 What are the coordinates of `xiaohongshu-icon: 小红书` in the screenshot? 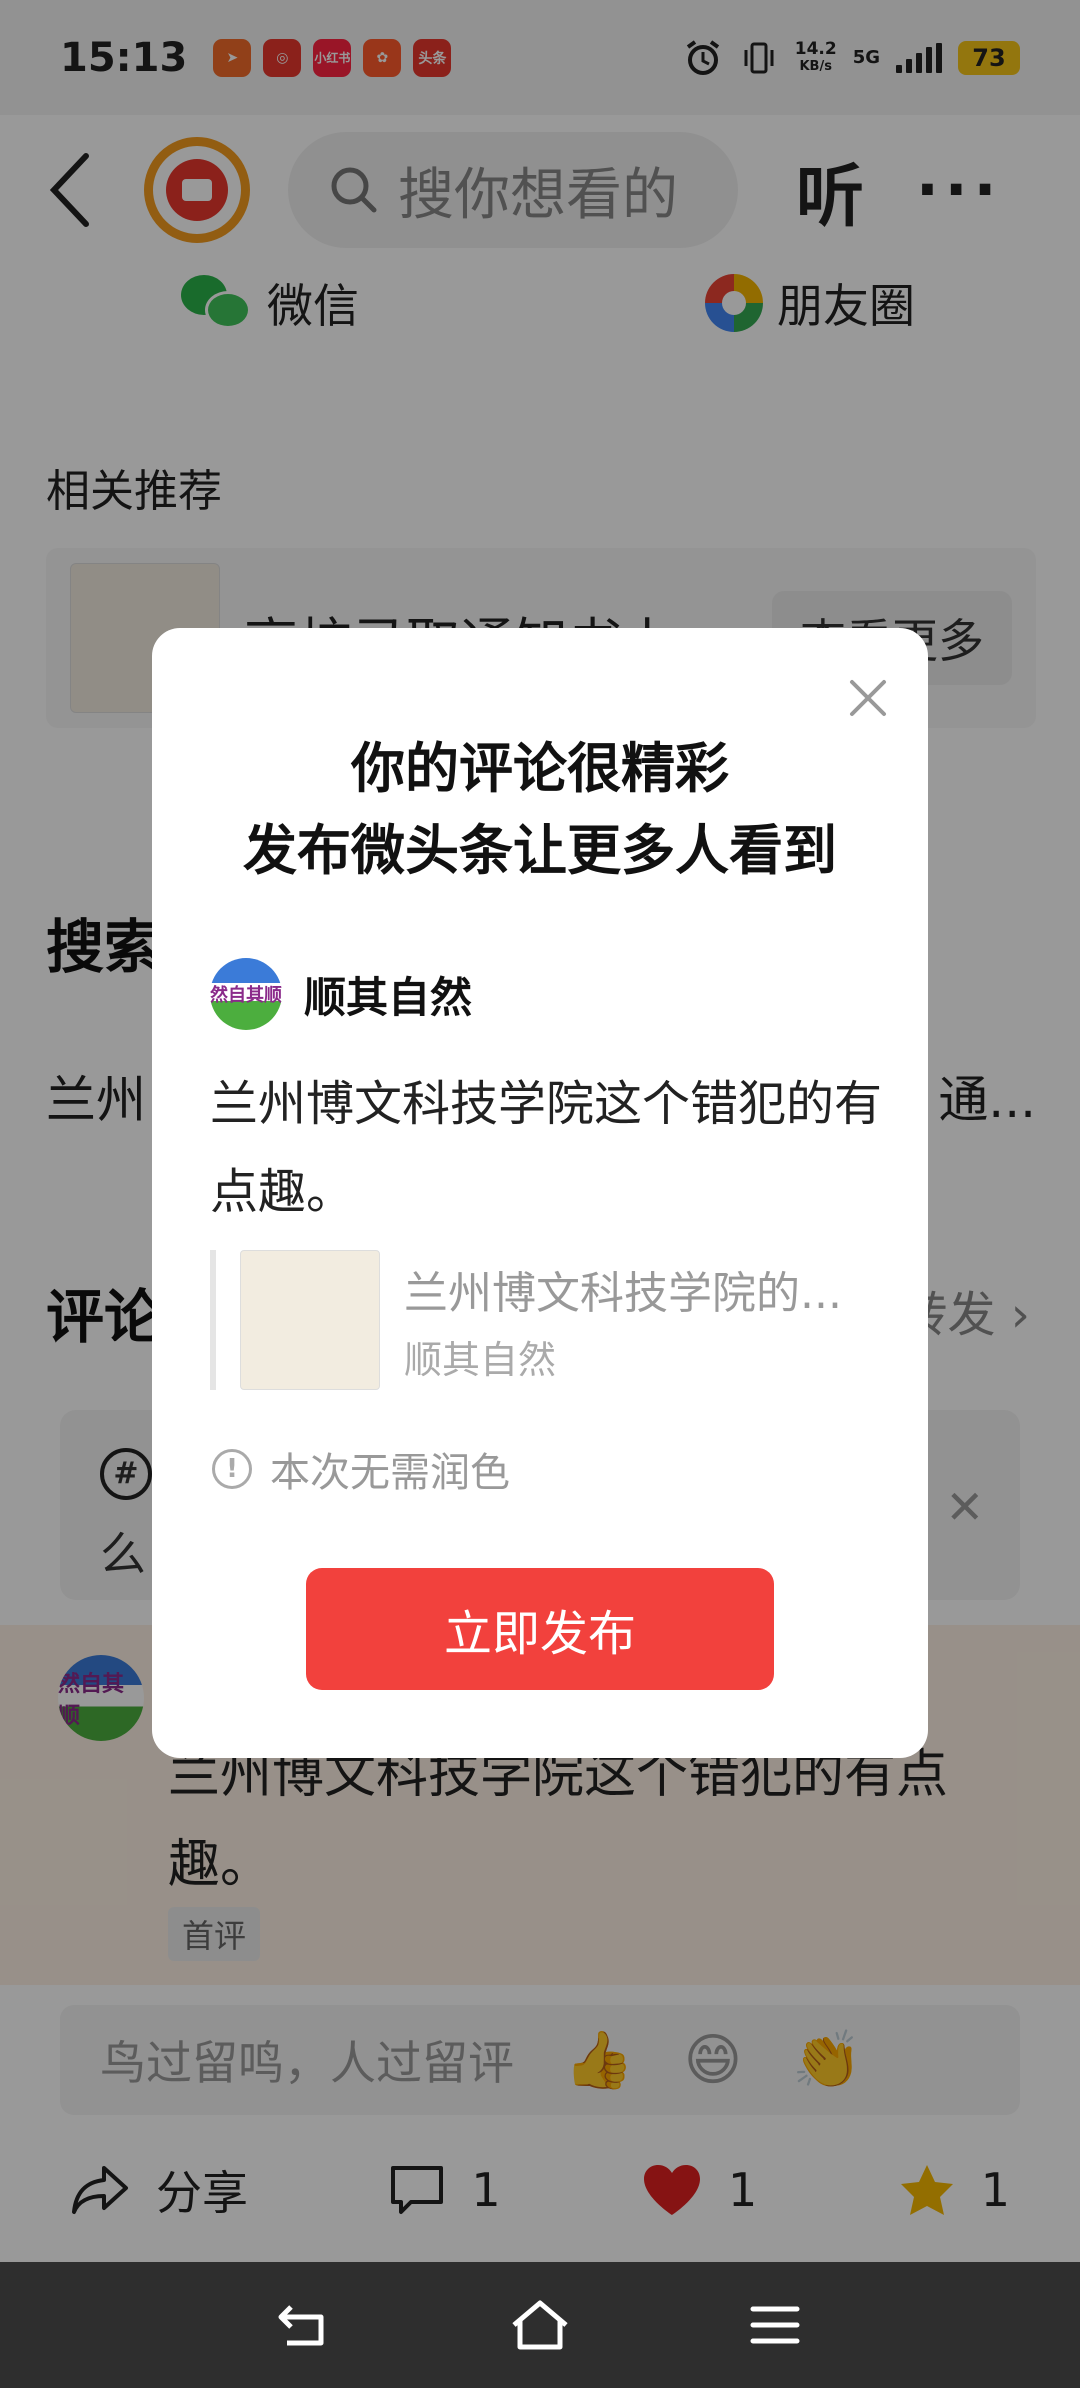 It's located at (332, 57).